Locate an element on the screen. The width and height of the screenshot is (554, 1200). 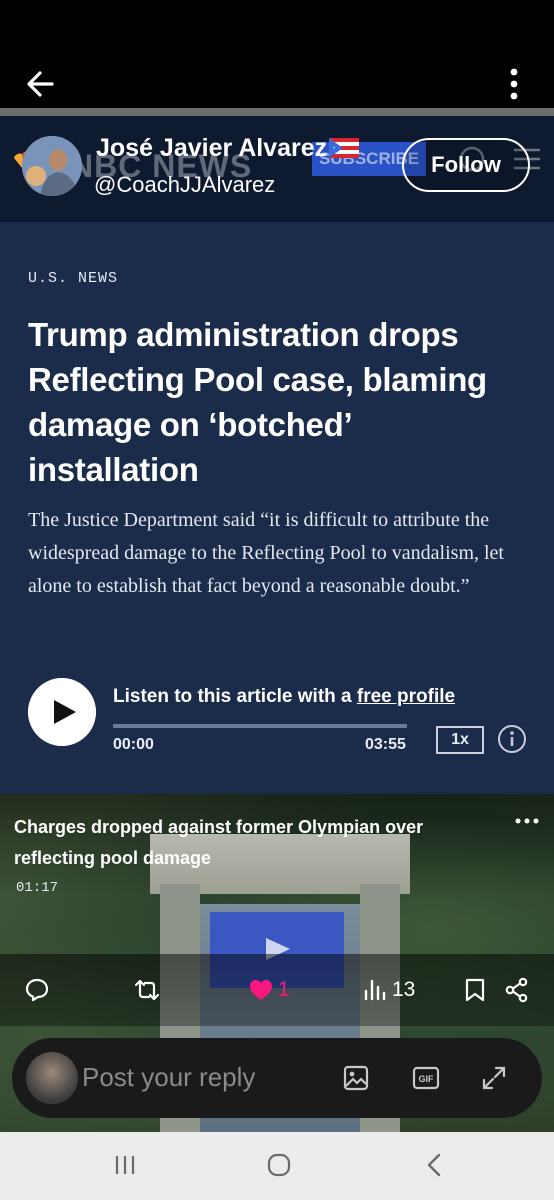
system-nav-bar is located at coordinates (277, 1166).